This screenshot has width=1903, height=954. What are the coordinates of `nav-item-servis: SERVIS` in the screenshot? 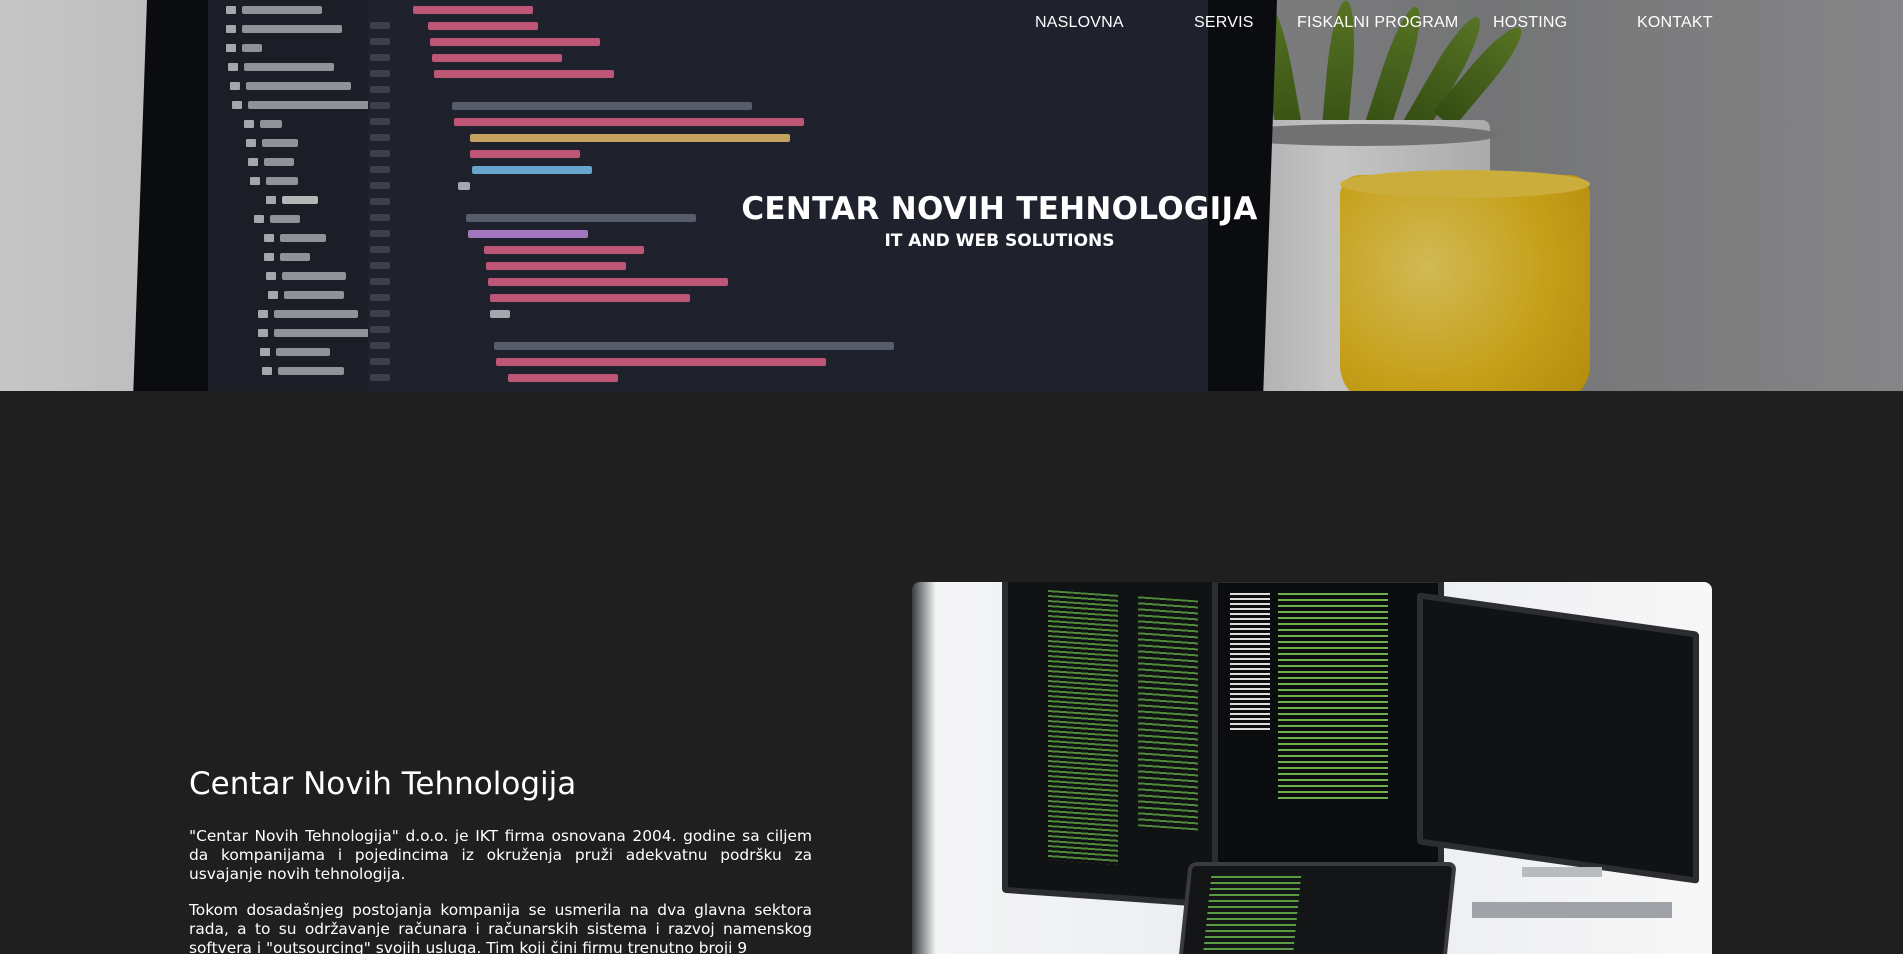 It's located at (1224, 23).